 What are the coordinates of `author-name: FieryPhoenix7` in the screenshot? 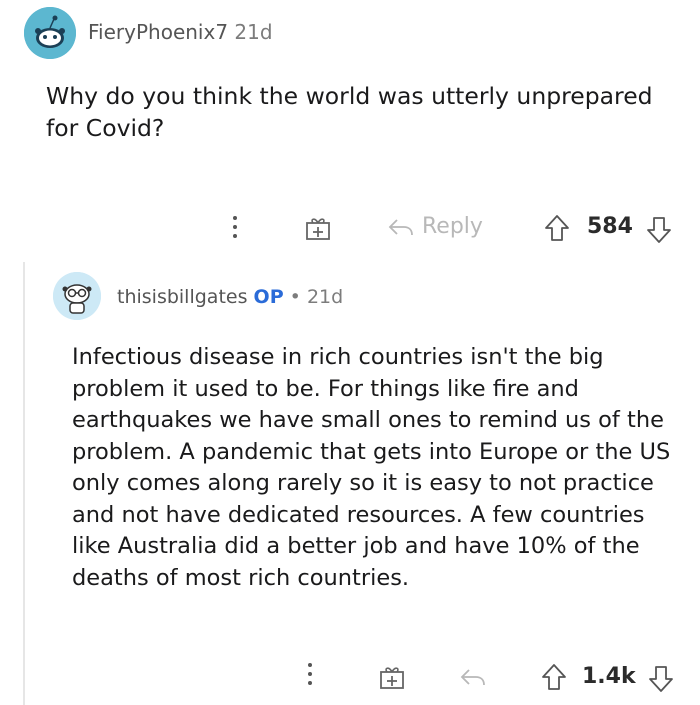 It's located at (158, 32).